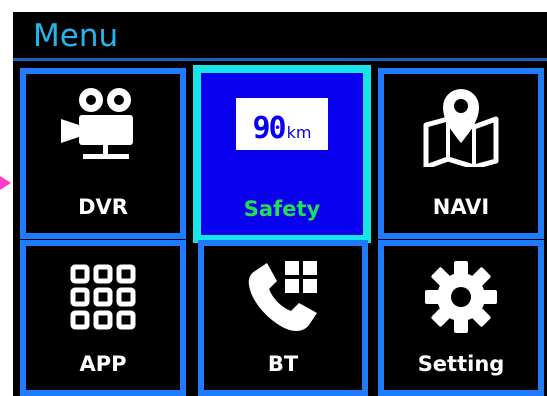 The height and width of the screenshot is (396, 547). What do you see at coordinates (76, 36) in the screenshot?
I see `page-title: Menu` at bounding box center [76, 36].